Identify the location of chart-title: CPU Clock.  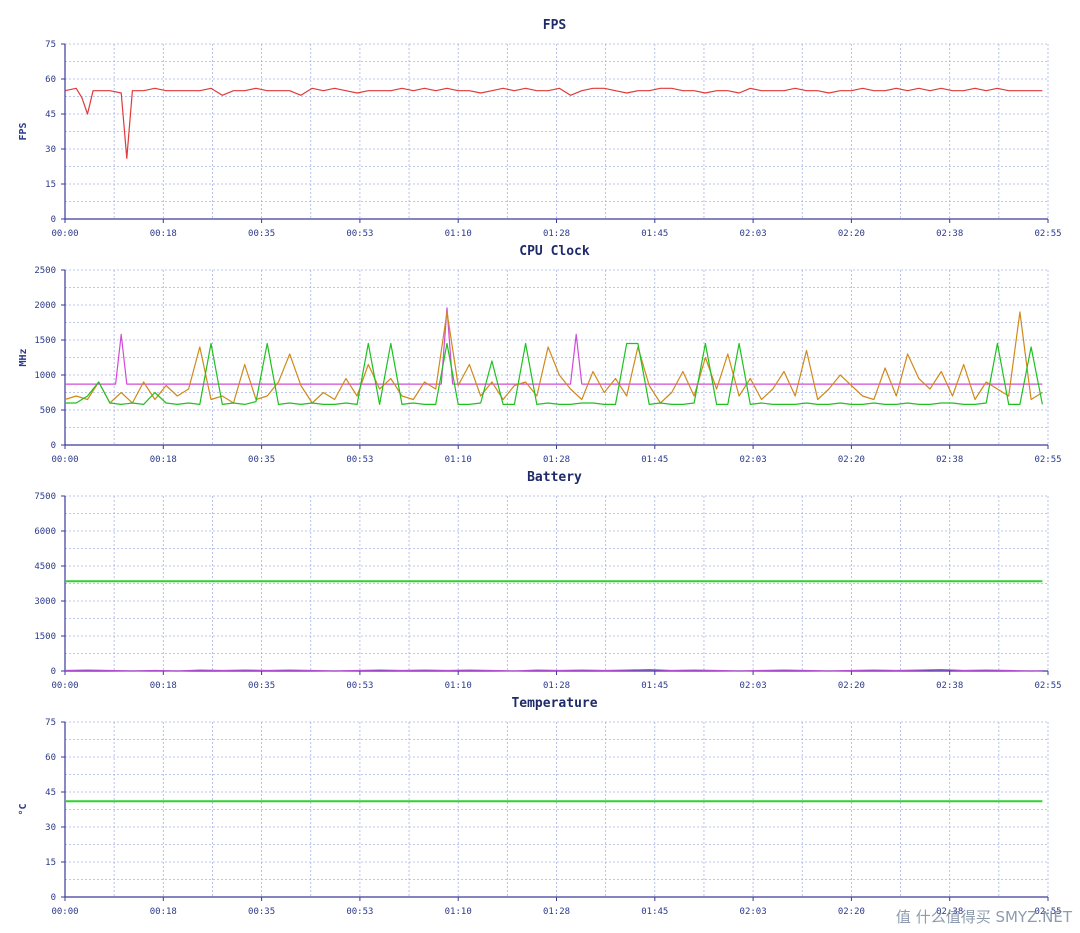
(554, 251).